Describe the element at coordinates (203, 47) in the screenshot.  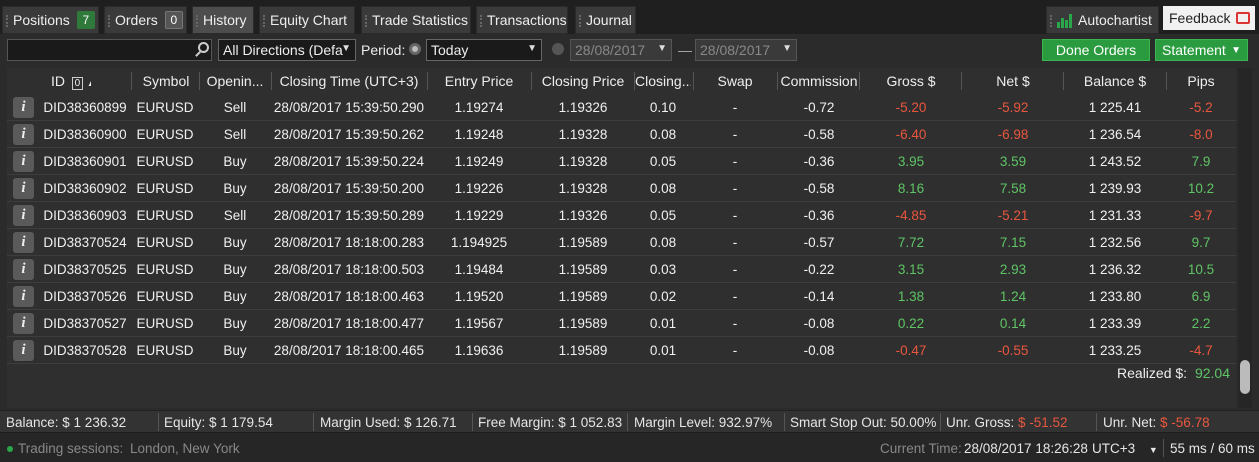
I see `search-icon` at that location.